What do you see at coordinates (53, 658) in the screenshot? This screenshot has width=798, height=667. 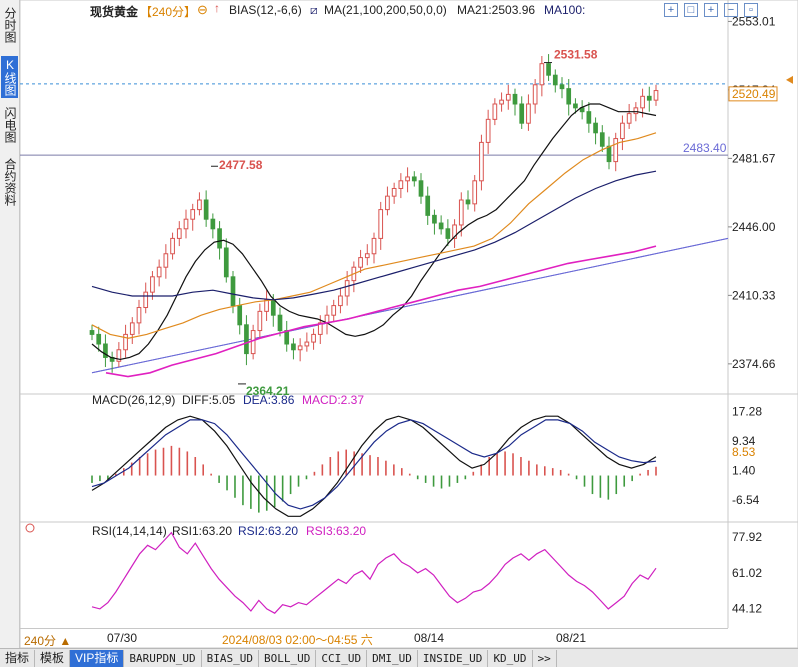 I see `tab-template: 模板` at bounding box center [53, 658].